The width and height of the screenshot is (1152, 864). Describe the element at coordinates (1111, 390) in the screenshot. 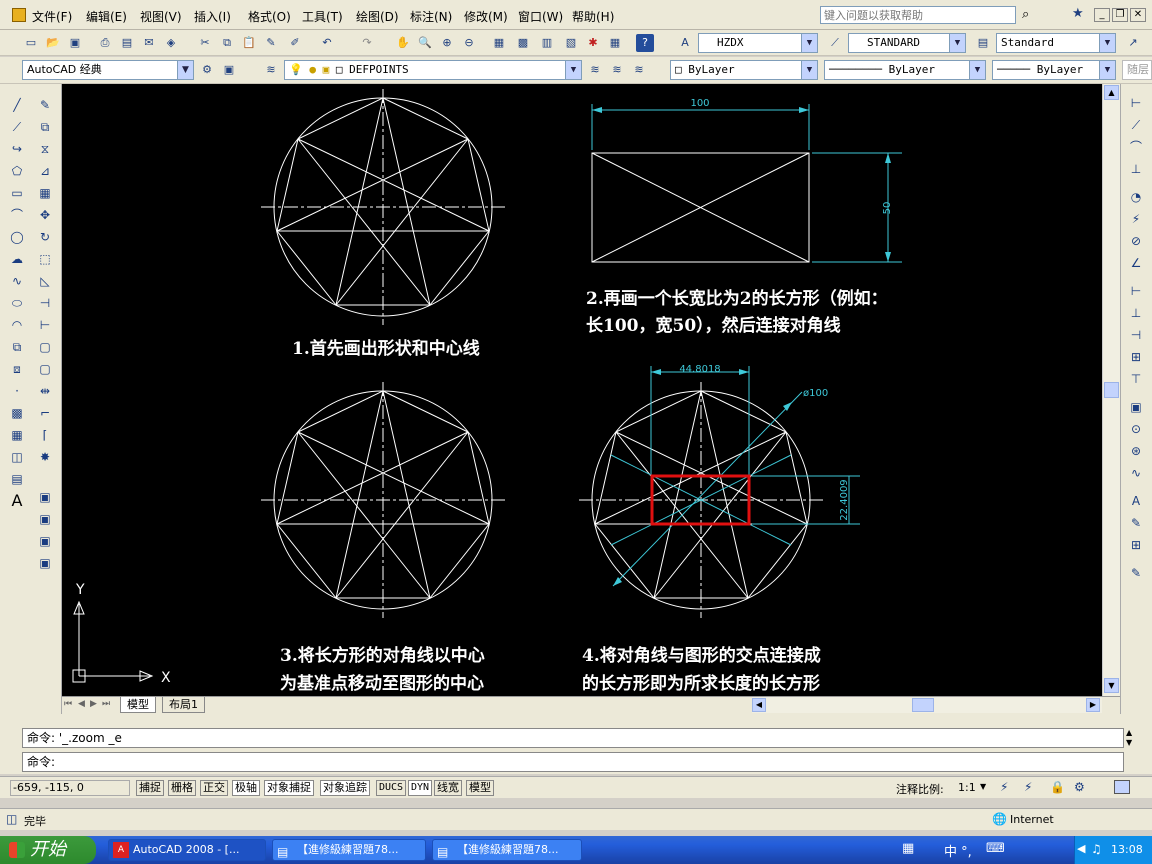

I see `vertical-scrollbar: ▲ ▼` at that location.